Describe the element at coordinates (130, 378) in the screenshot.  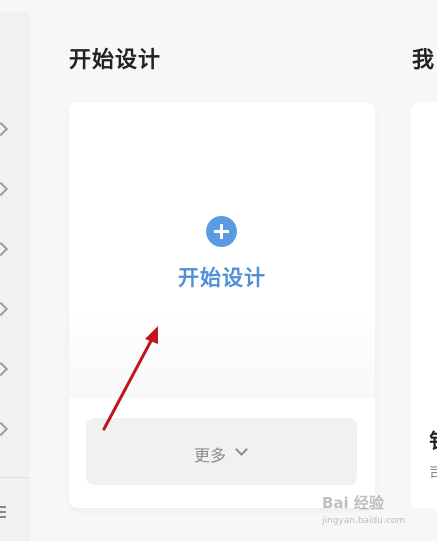
I see `annotation-arrow` at that location.